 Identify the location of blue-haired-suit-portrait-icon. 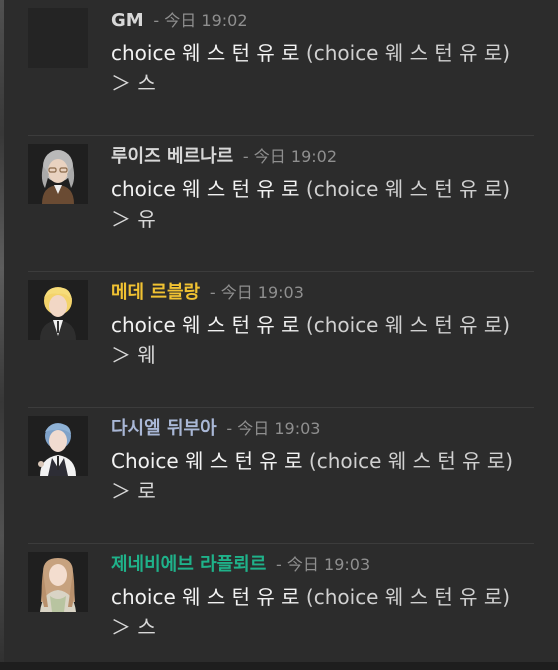
(58, 446).